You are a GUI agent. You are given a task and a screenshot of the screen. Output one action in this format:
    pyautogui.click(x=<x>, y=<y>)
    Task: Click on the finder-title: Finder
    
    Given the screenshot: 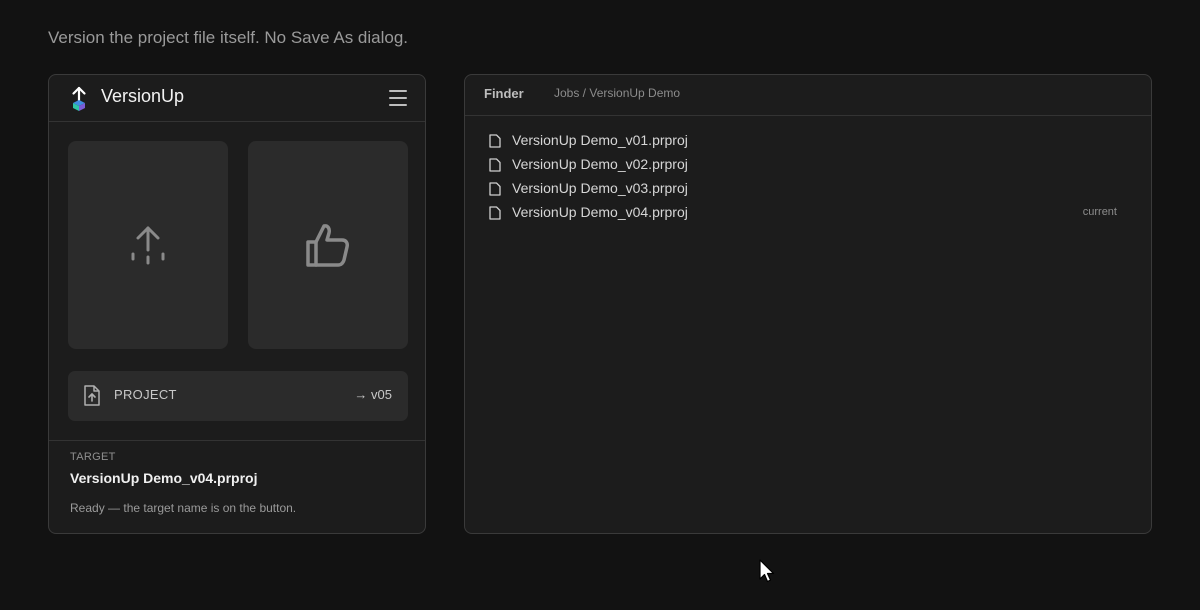 What is the action you would take?
    pyautogui.click(x=504, y=93)
    